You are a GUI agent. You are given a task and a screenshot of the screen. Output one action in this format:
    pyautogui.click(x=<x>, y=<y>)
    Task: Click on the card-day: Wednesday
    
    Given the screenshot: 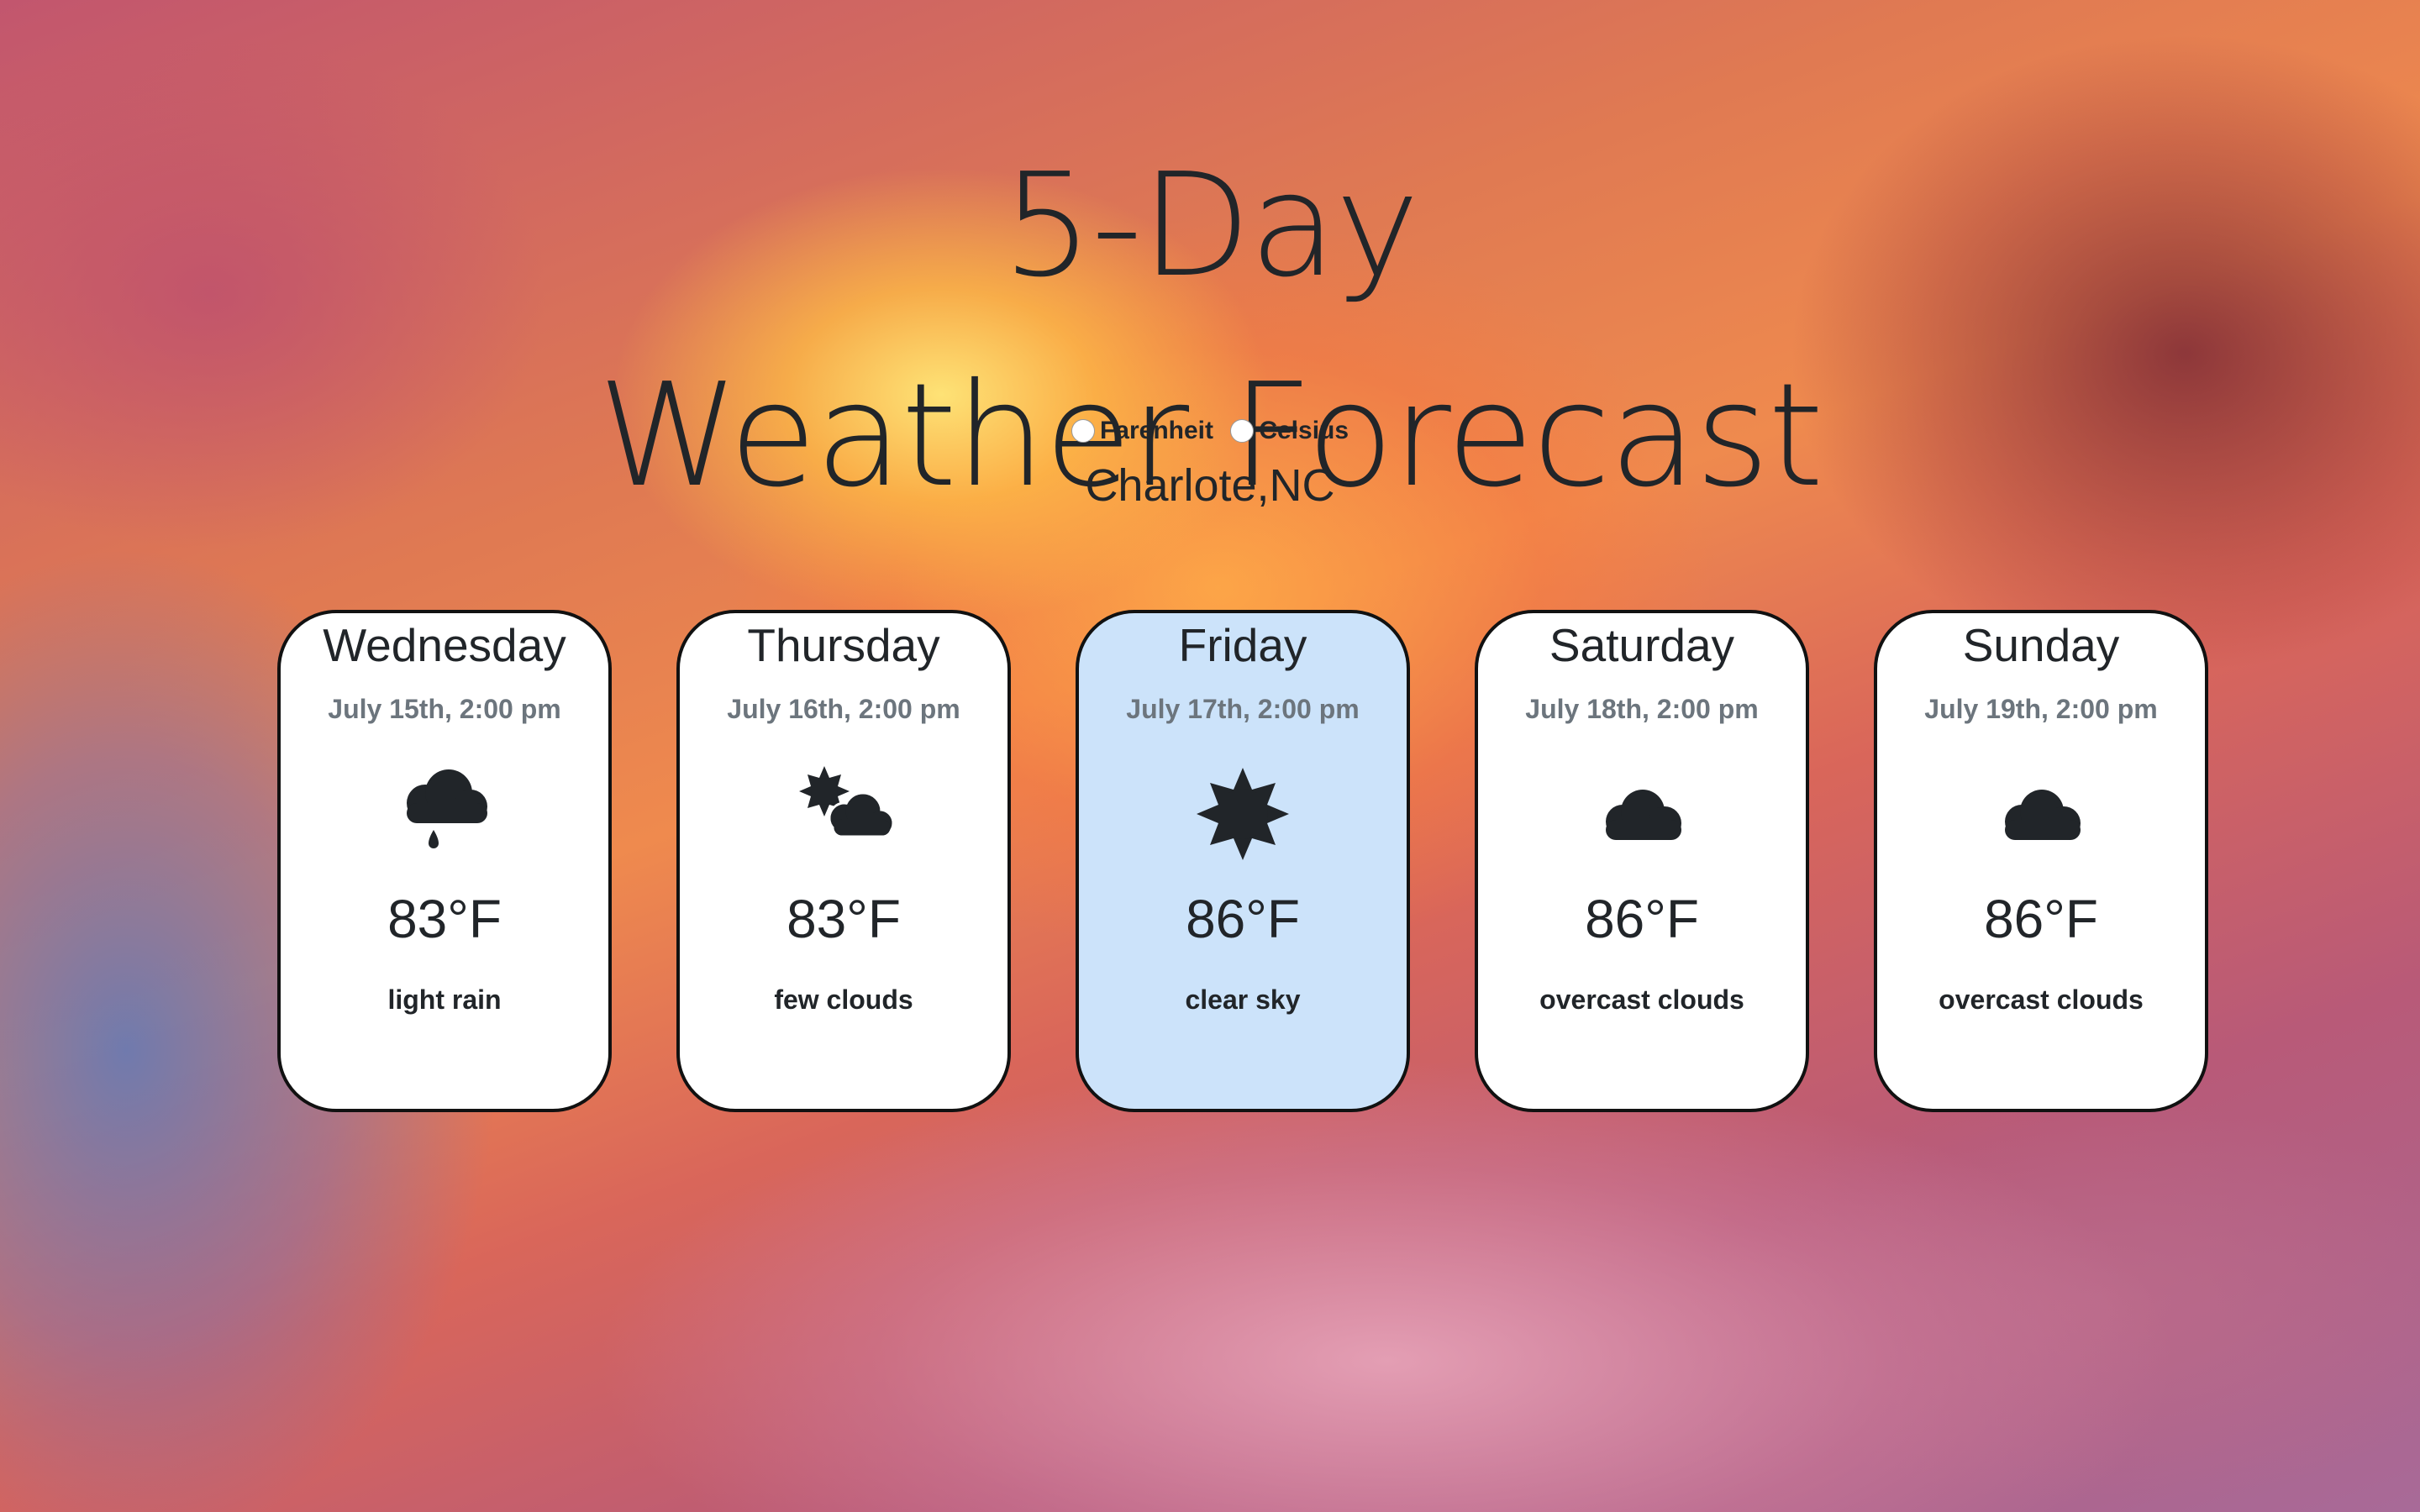 What is the action you would take?
    pyautogui.click(x=445, y=645)
    